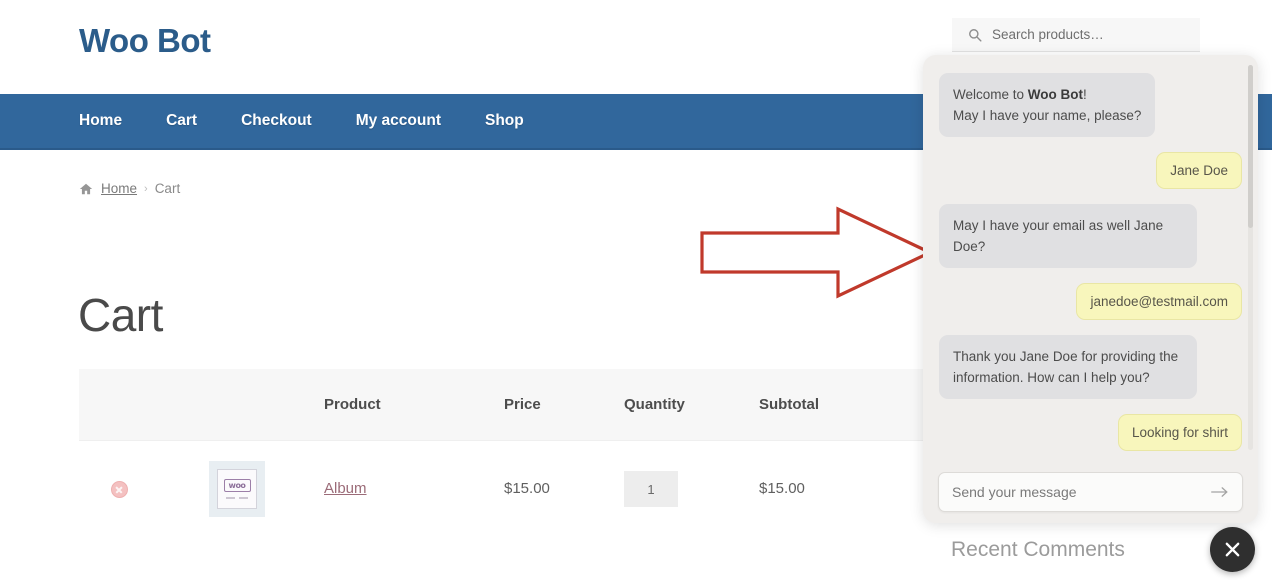 This screenshot has width=1272, height=580. Describe the element at coordinates (1068, 236) in the screenshot. I see `chat-bubble-bot: May I have your email as well Jane Doe?` at that location.